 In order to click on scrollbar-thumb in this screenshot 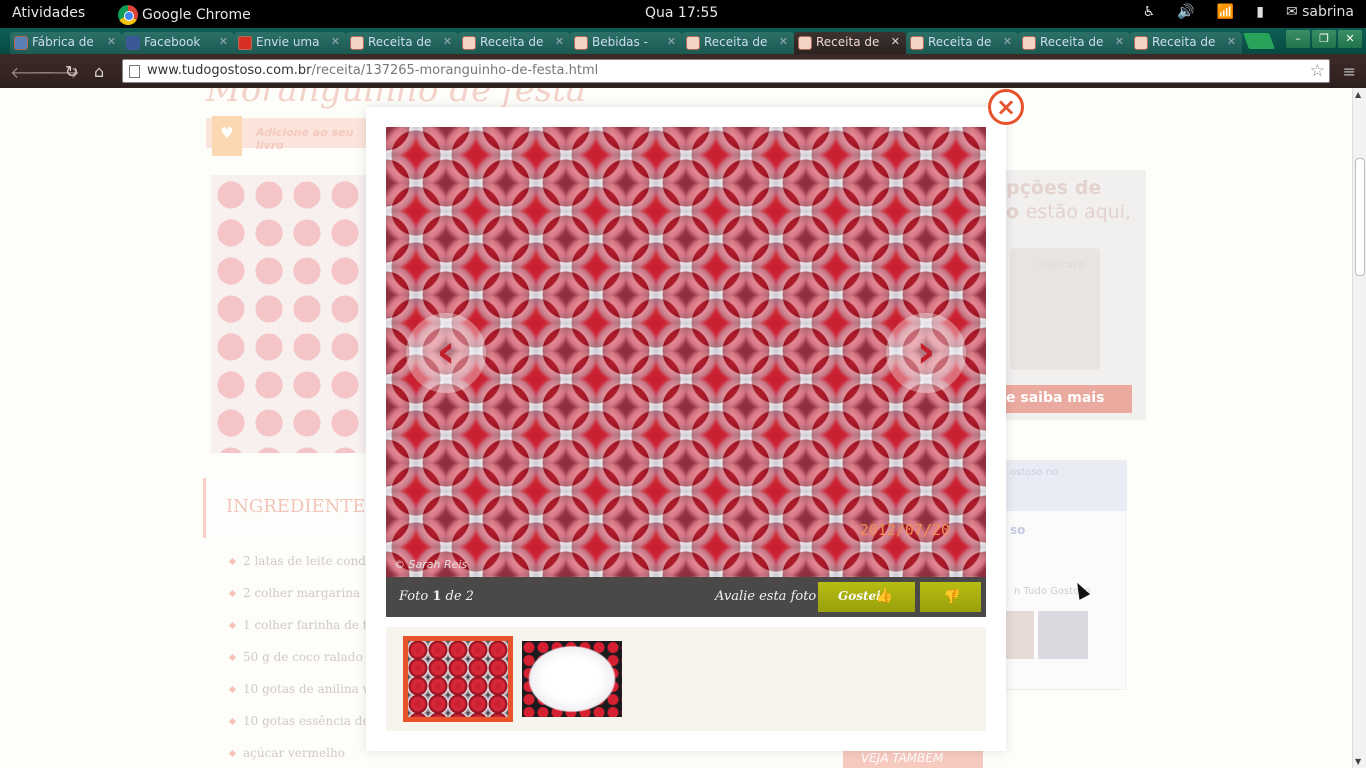, I will do `click(1360, 217)`.